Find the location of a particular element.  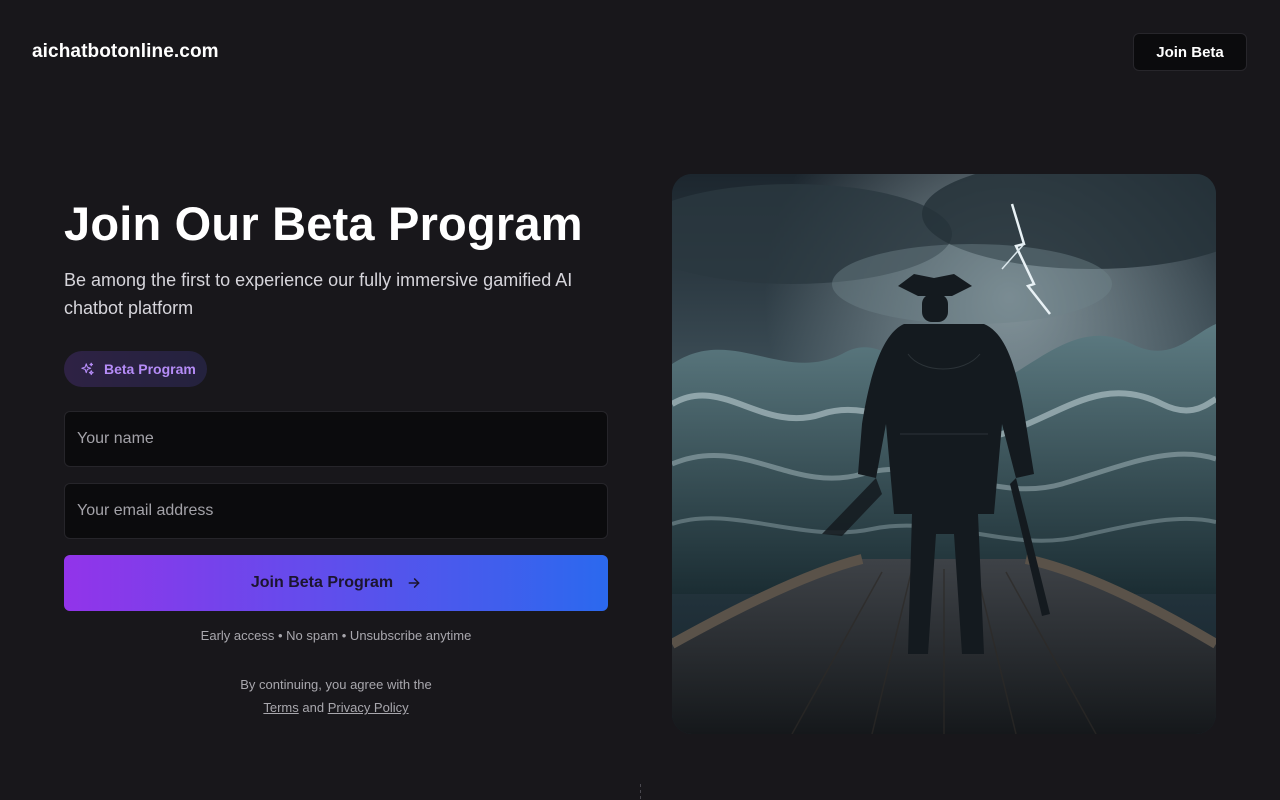

legal-links: Terms and Privacy Policy is located at coordinates (336, 707).